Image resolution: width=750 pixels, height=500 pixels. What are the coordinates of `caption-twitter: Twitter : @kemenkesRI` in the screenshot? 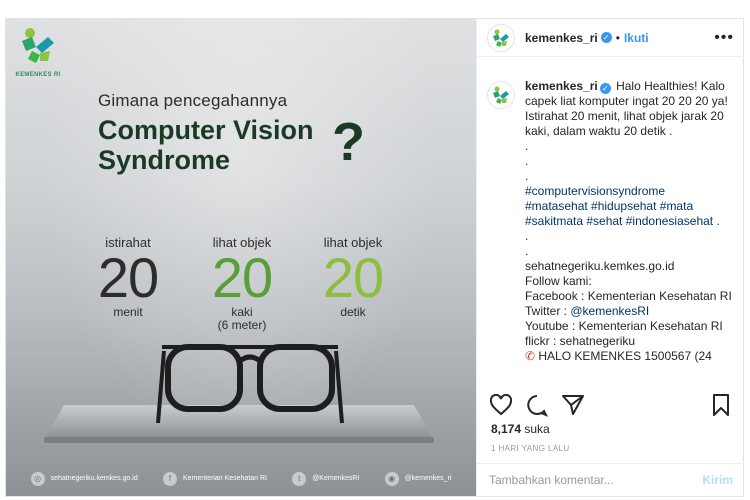 It's located at (630, 311).